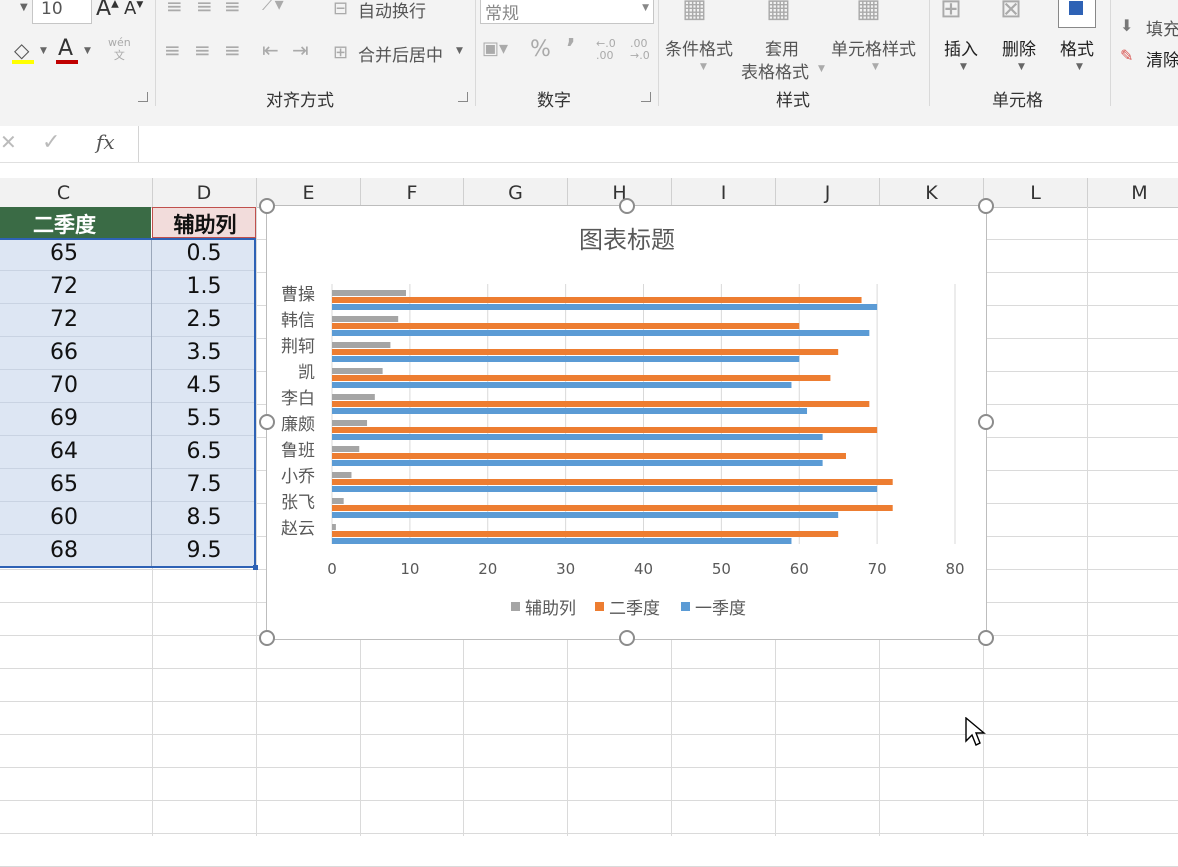 The image size is (1178, 867). Describe the element at coordinates (107, 10) in the screenshot. I see `increase-font-icon: A▲` at that location.